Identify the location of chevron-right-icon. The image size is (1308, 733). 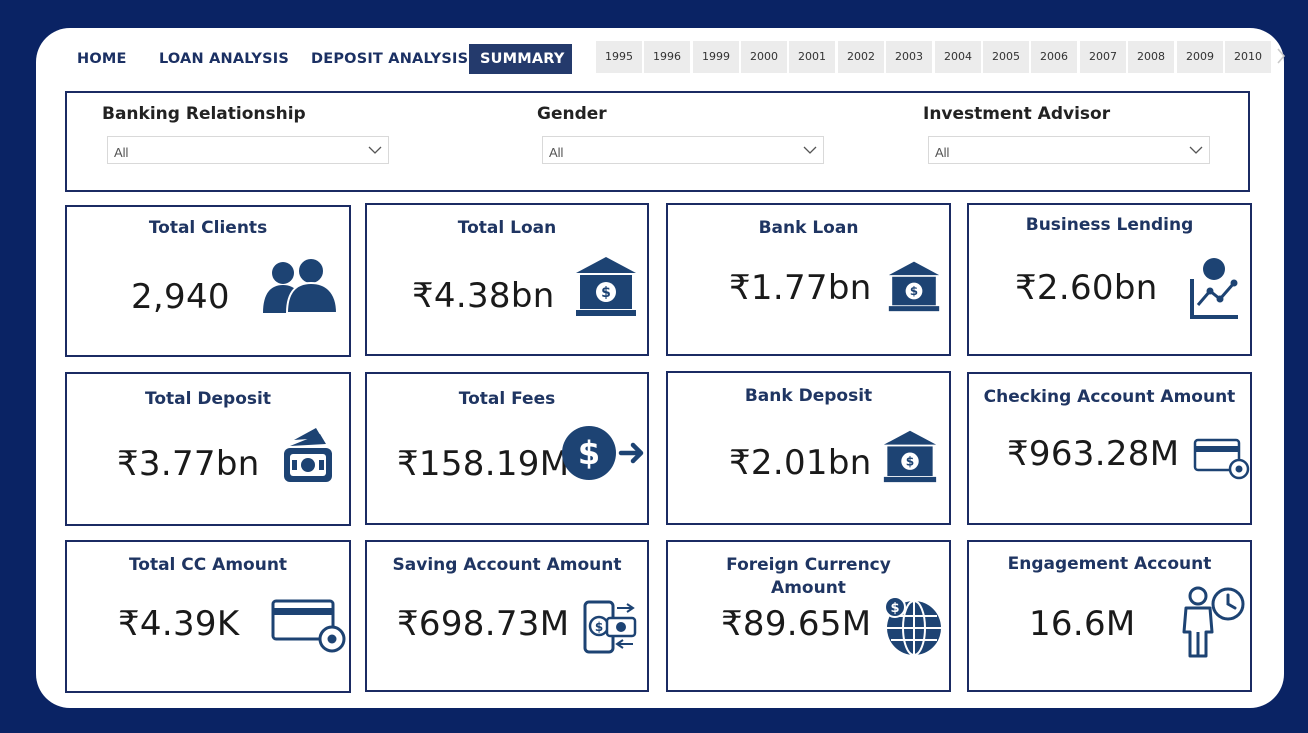
(1281, 56).